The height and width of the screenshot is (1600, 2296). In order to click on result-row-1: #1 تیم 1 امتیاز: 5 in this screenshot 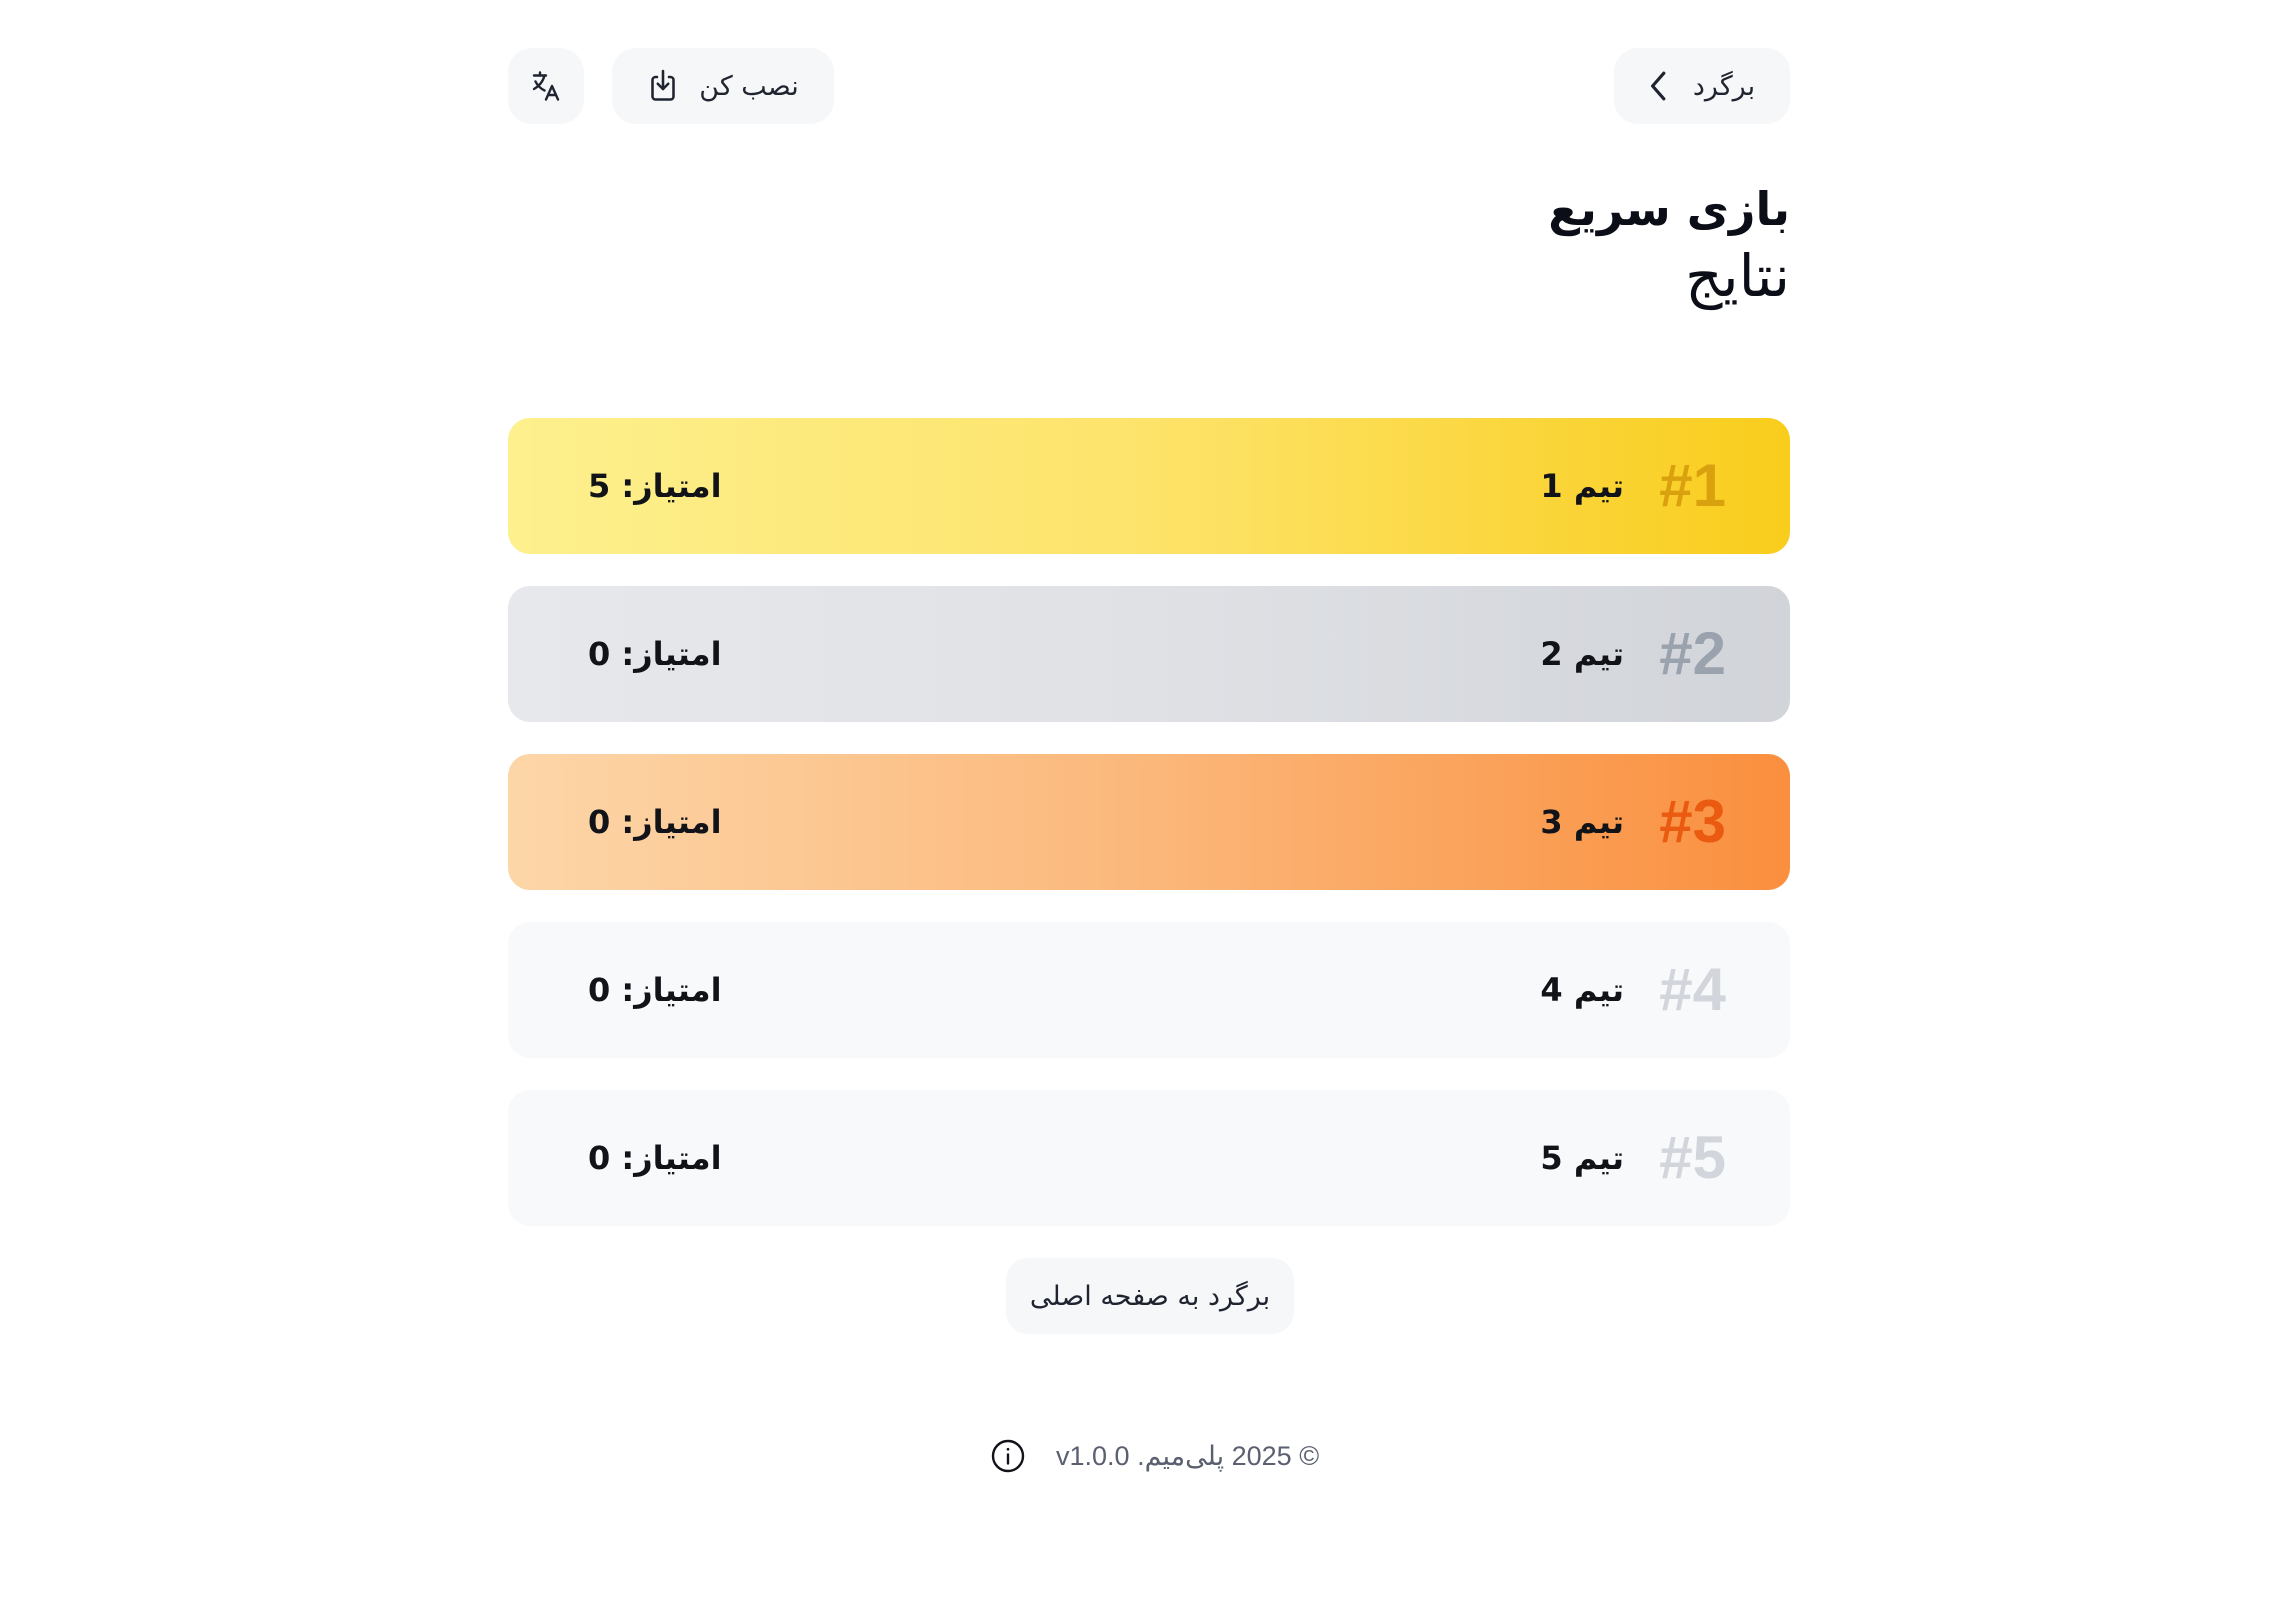, I will do `click(1149, 486)`.